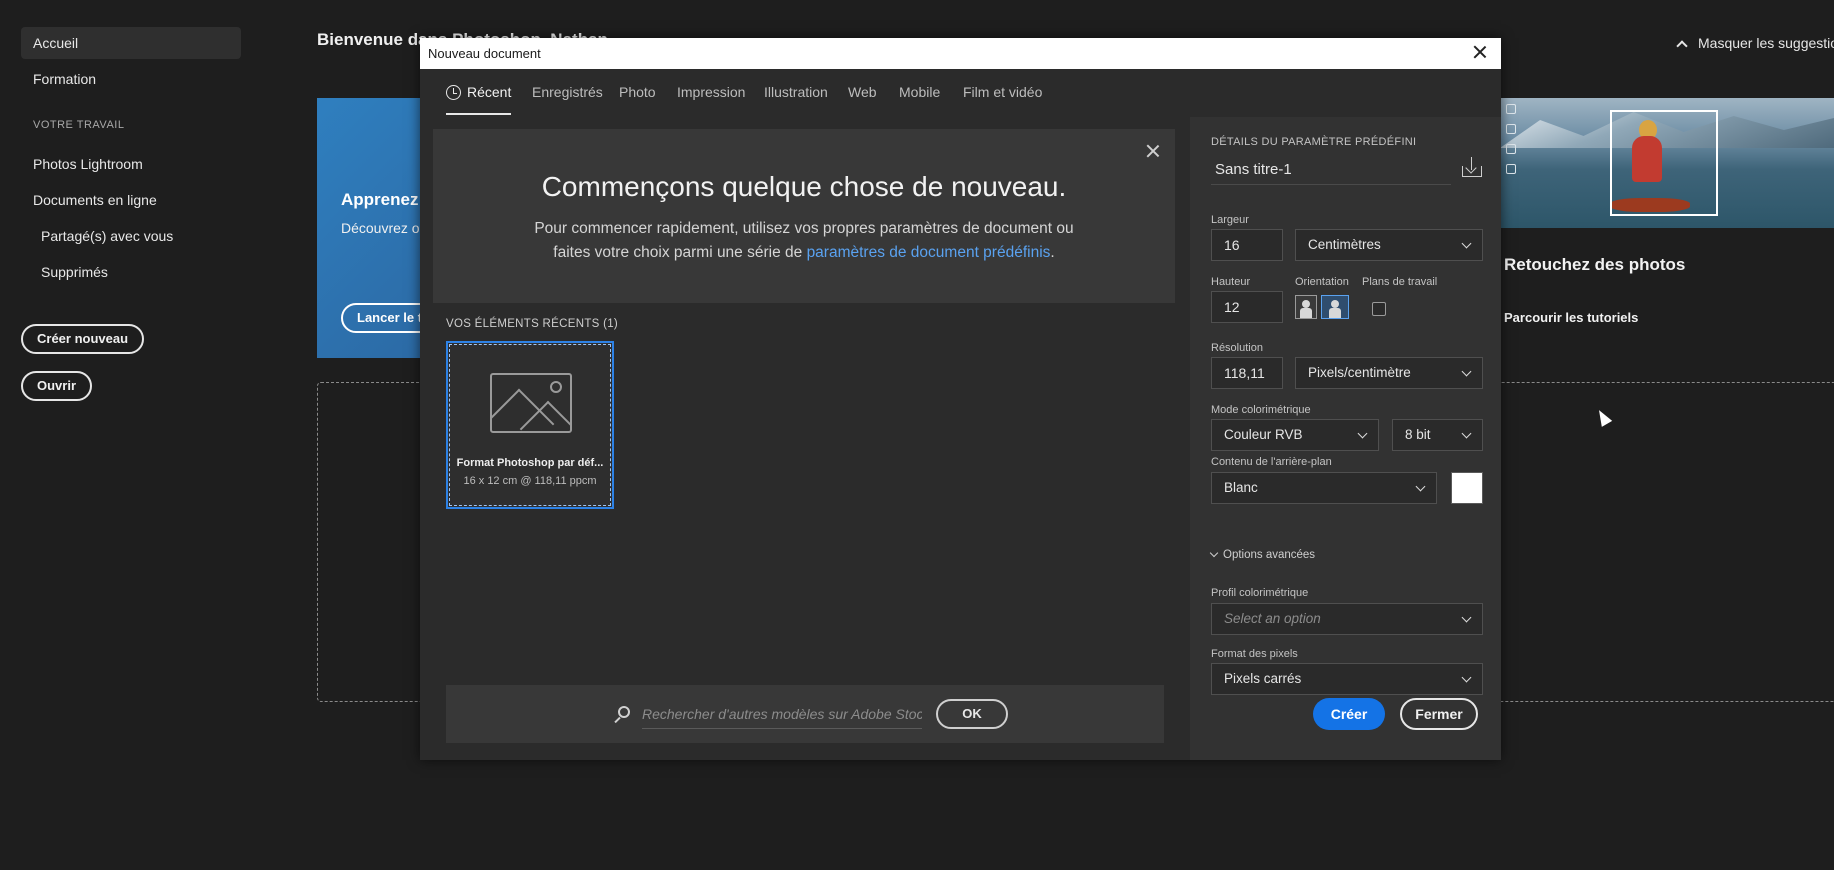 This screenshot has height=870, width=1834. Describe the element at coordinates (1379, 309) in the screenshot. I see `artboards-checkbox` at that location.